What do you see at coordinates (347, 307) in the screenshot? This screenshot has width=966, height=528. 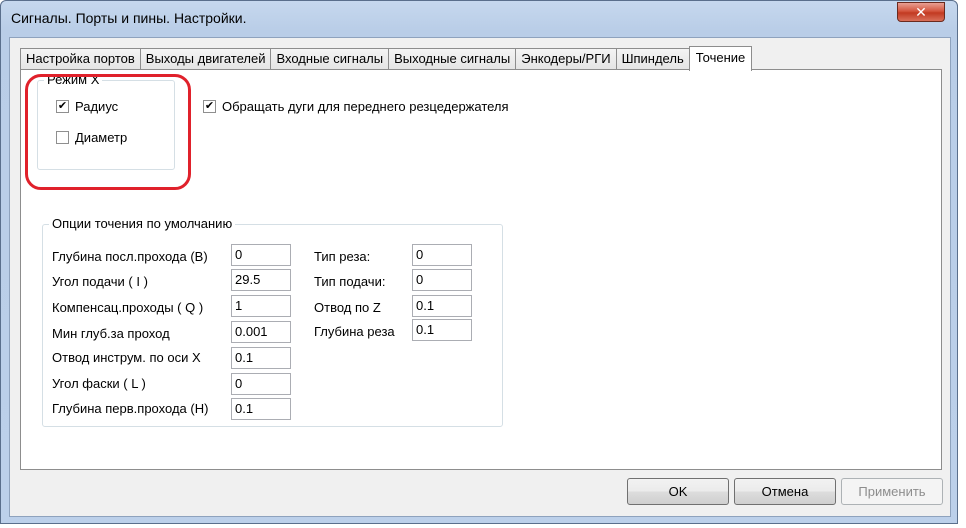 I see `z-retract-label: Отвод по Z` at bounding box center [347, 307].